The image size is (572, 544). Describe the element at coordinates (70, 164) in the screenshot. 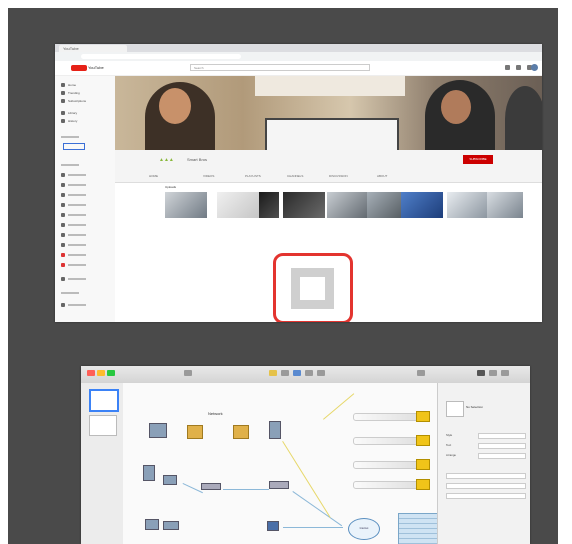

I see `section-heading-placeholder` at that location.